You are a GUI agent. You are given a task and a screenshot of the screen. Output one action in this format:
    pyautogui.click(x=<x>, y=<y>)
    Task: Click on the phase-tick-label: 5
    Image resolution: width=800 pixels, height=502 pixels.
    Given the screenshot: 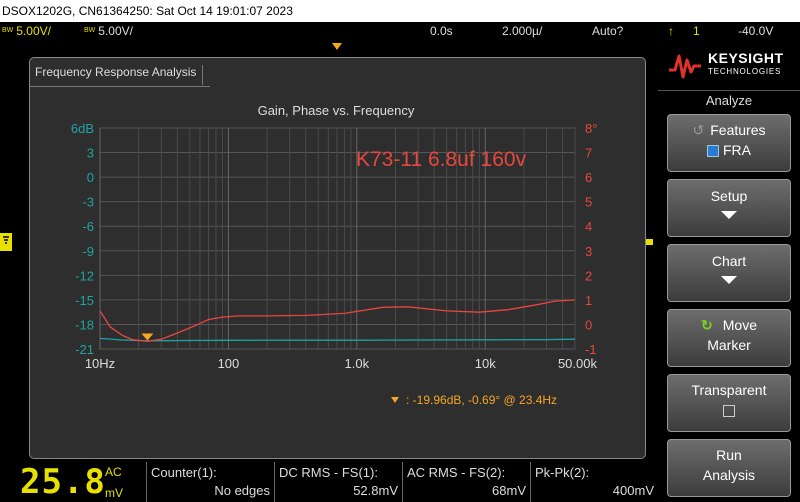 What is the action you would take?
    pyautogui.click(x=588, y=202)
    